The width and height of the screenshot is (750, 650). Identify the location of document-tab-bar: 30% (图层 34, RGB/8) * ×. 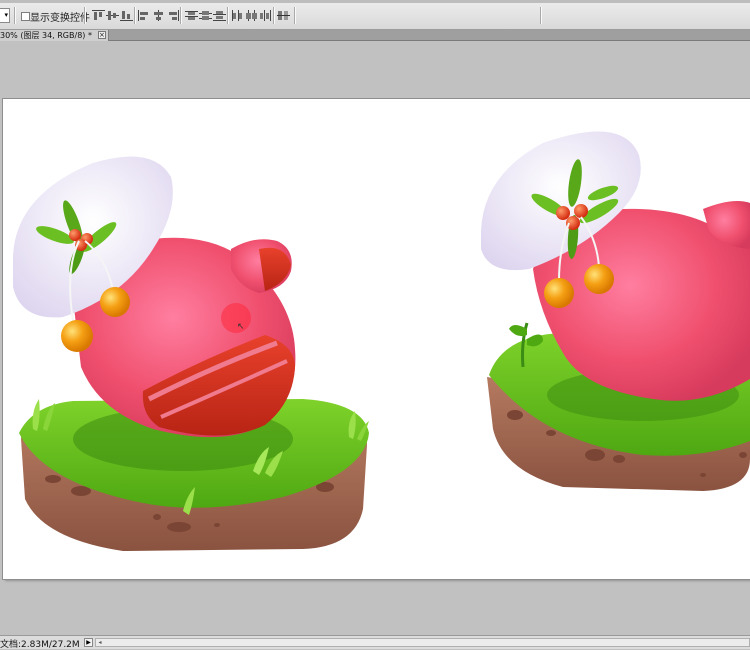
(375, 35).